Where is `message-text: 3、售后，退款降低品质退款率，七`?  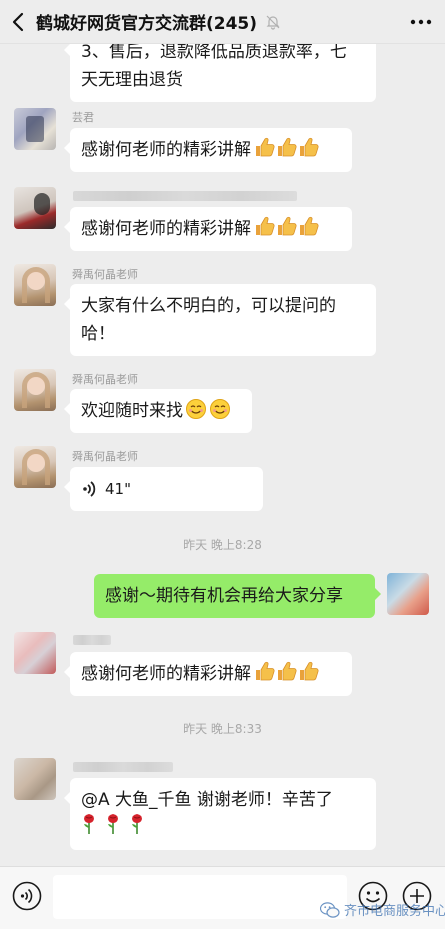 message-text: 3、售后，退款降低品质退款率，七 is located at coordinates (214, 53).